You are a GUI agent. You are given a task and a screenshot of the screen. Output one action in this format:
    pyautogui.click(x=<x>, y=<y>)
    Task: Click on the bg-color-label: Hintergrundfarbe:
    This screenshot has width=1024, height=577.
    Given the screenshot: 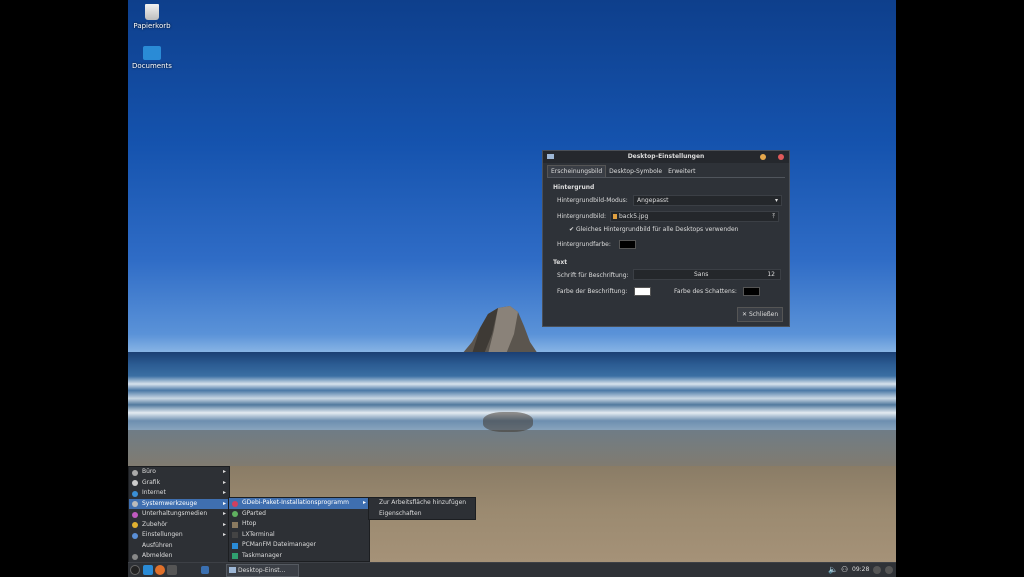 What is the action you would take?
    pyautogui.click(x=584, y=244)
    